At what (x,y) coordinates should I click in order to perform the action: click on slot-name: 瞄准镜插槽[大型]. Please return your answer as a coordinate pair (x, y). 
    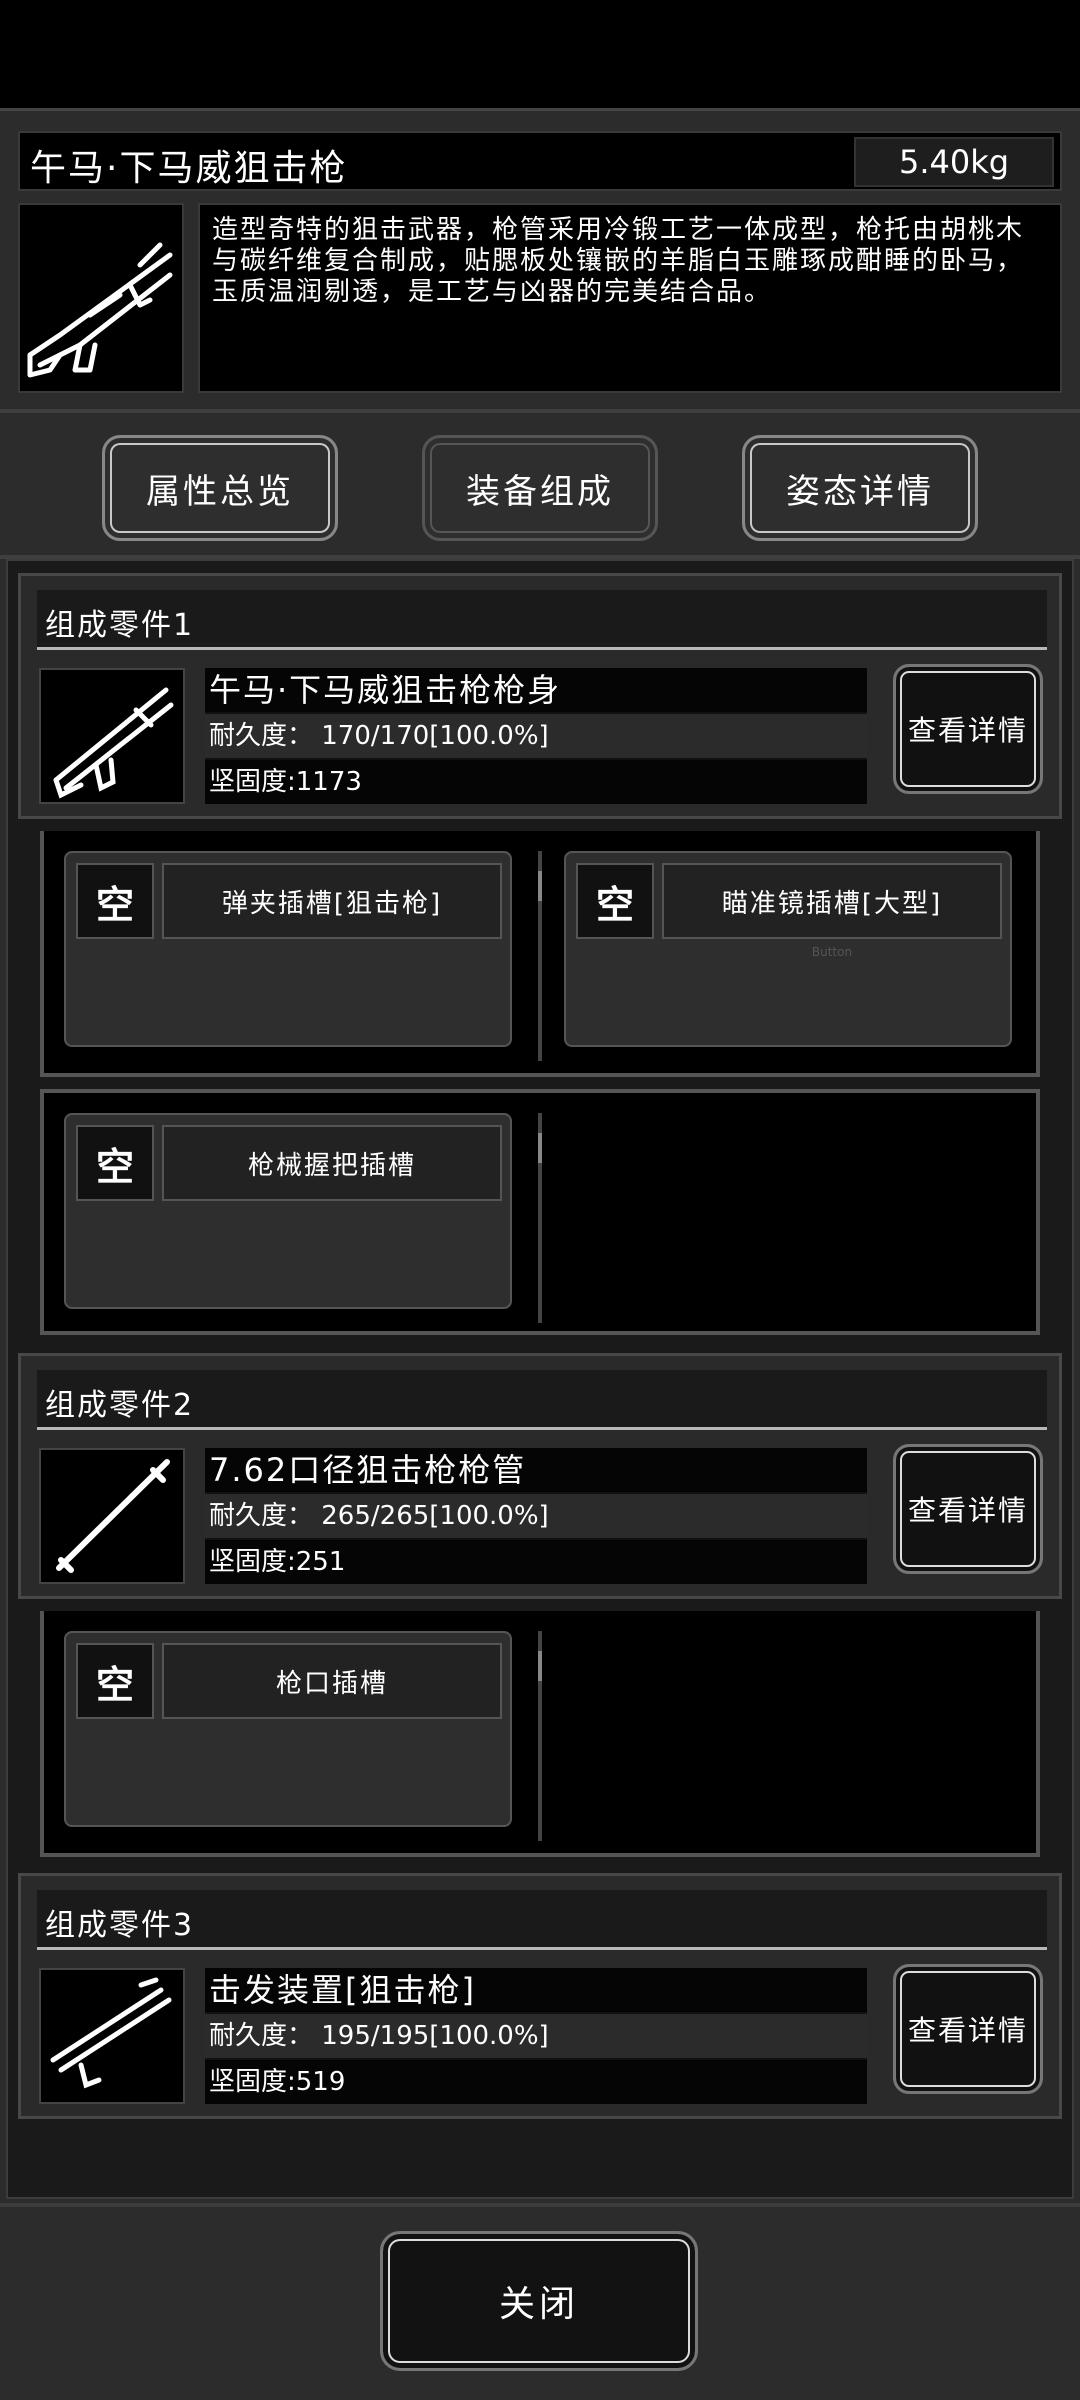
    Looking at the image, I should click on (832, 901).